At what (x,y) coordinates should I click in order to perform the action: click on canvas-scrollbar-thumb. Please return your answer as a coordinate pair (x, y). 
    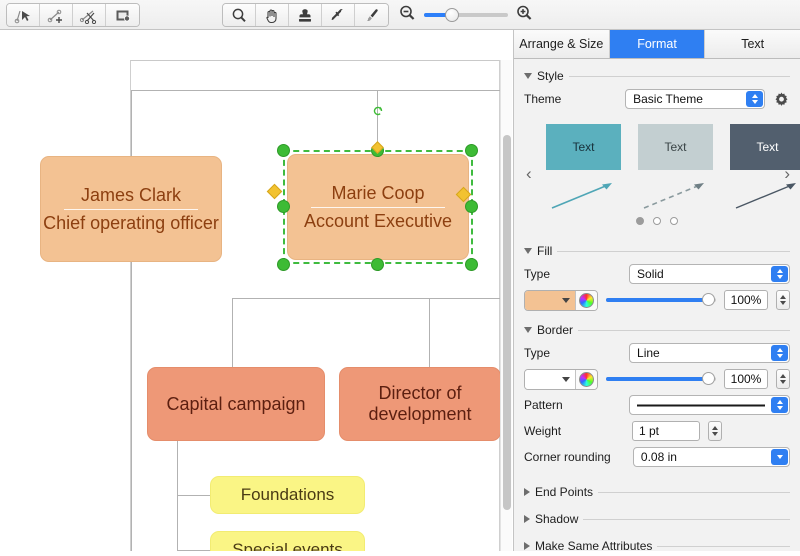
    Looking at the image, I should click on (507, 322).